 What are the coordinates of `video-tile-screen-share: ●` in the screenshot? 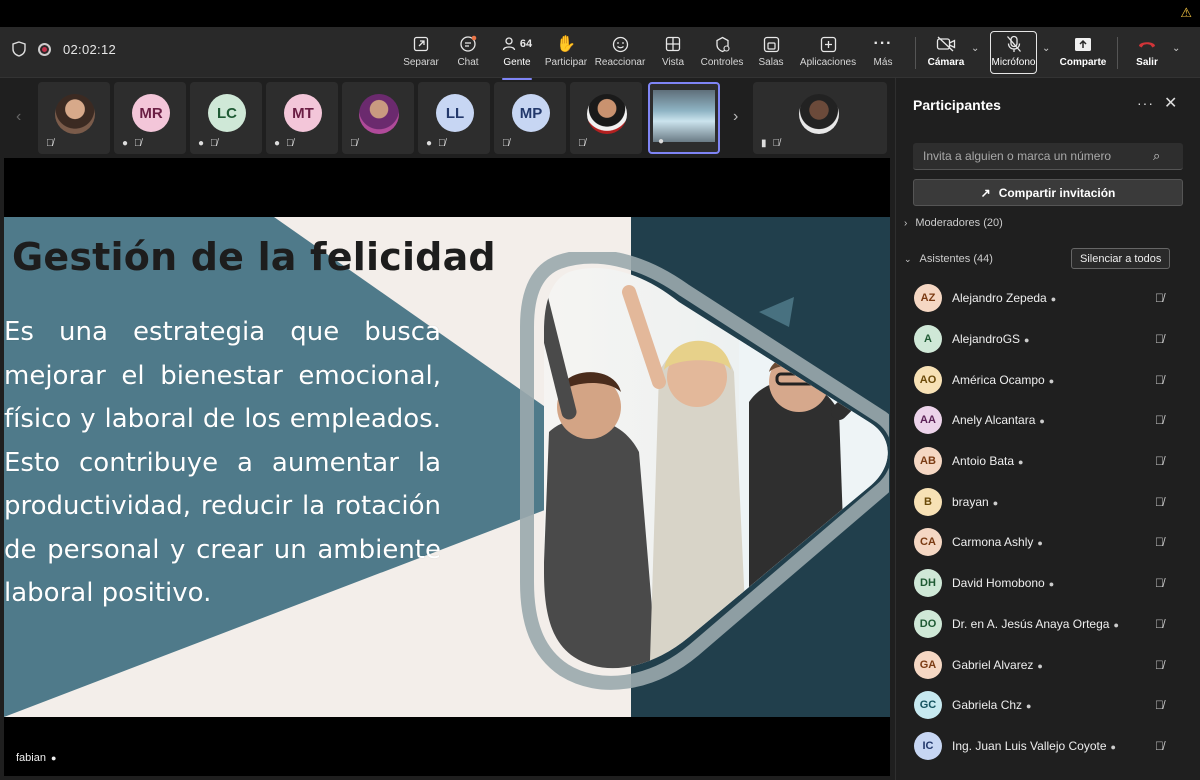 It's located at (684, 118).